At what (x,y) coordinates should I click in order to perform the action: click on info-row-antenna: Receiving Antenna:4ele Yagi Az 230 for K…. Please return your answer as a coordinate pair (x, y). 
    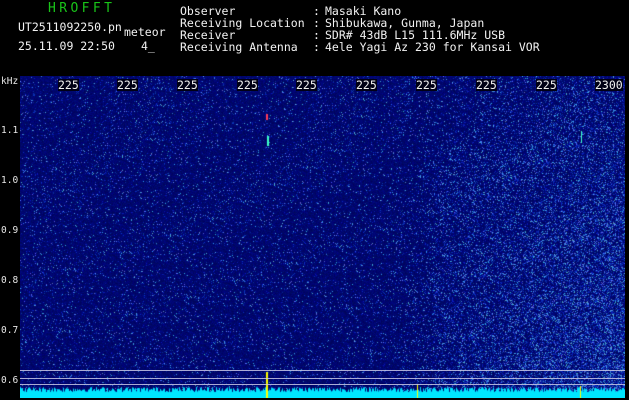
    Looking at the image, I should click on (360, 47).